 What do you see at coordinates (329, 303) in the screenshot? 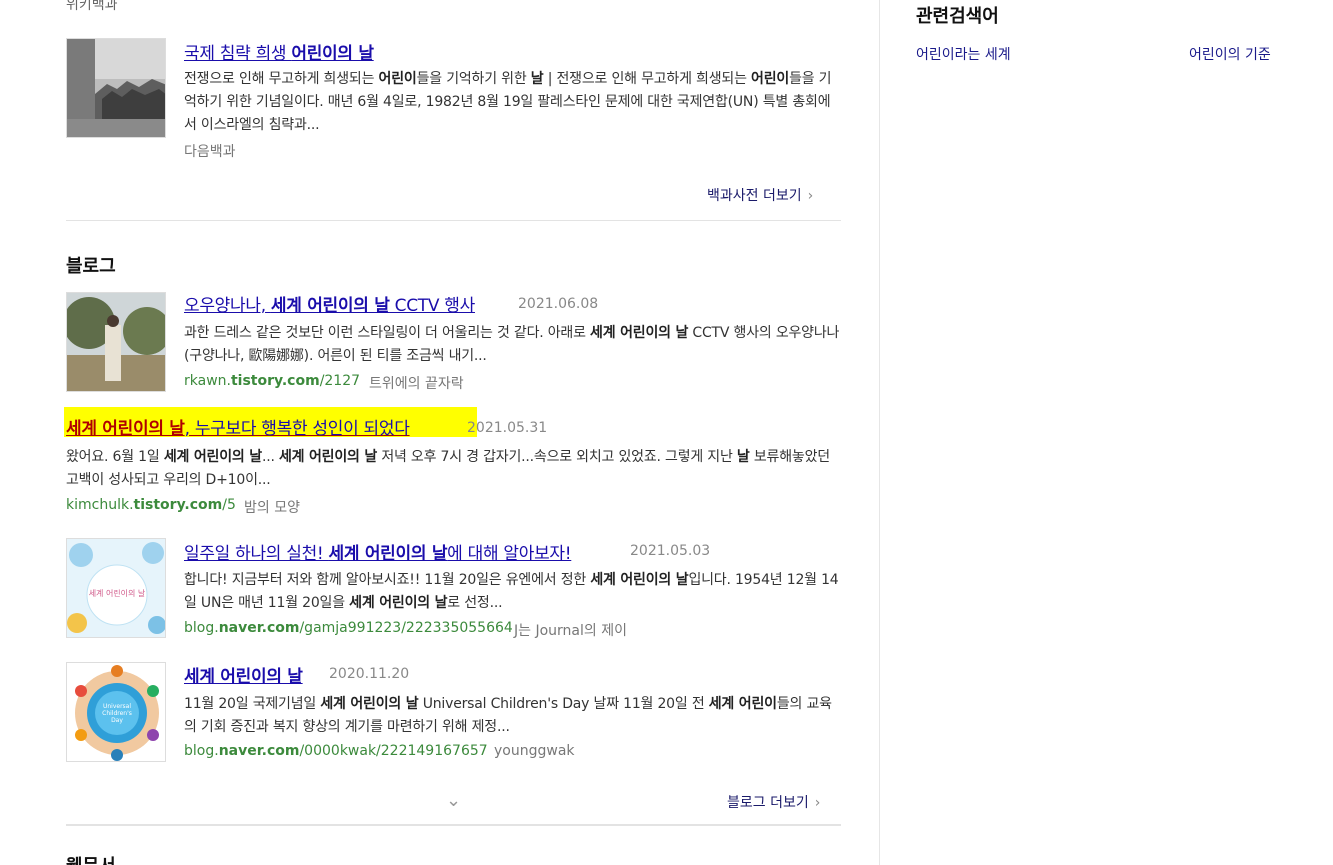
I see `blog-title-link: 오우양나나, 세계 어린이의 날 CCTV 행사` at bounding box center [329, 303].